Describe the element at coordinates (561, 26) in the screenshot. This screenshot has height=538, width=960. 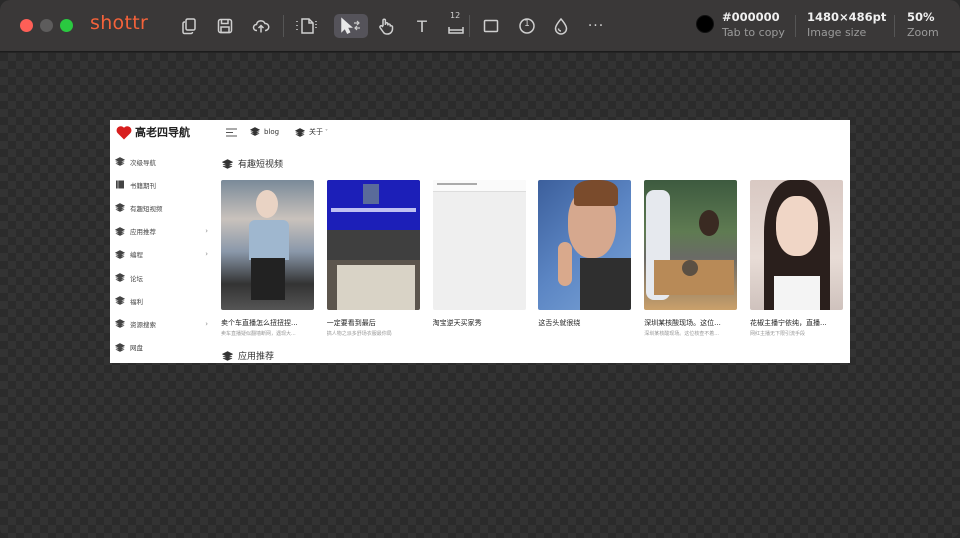
I see `blur-drop-icon` at that location.